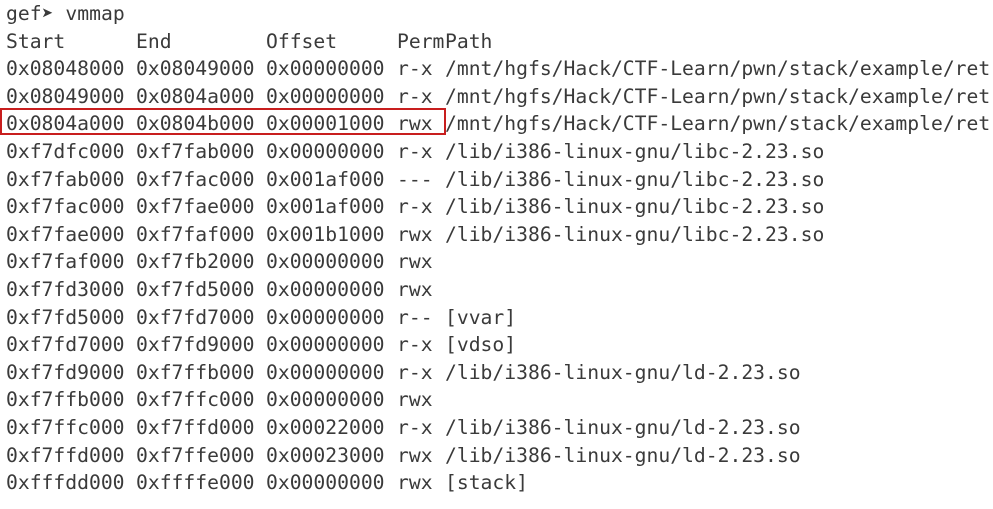  I want to click on row-end: 0xf7fb2000, so click(195, 262).